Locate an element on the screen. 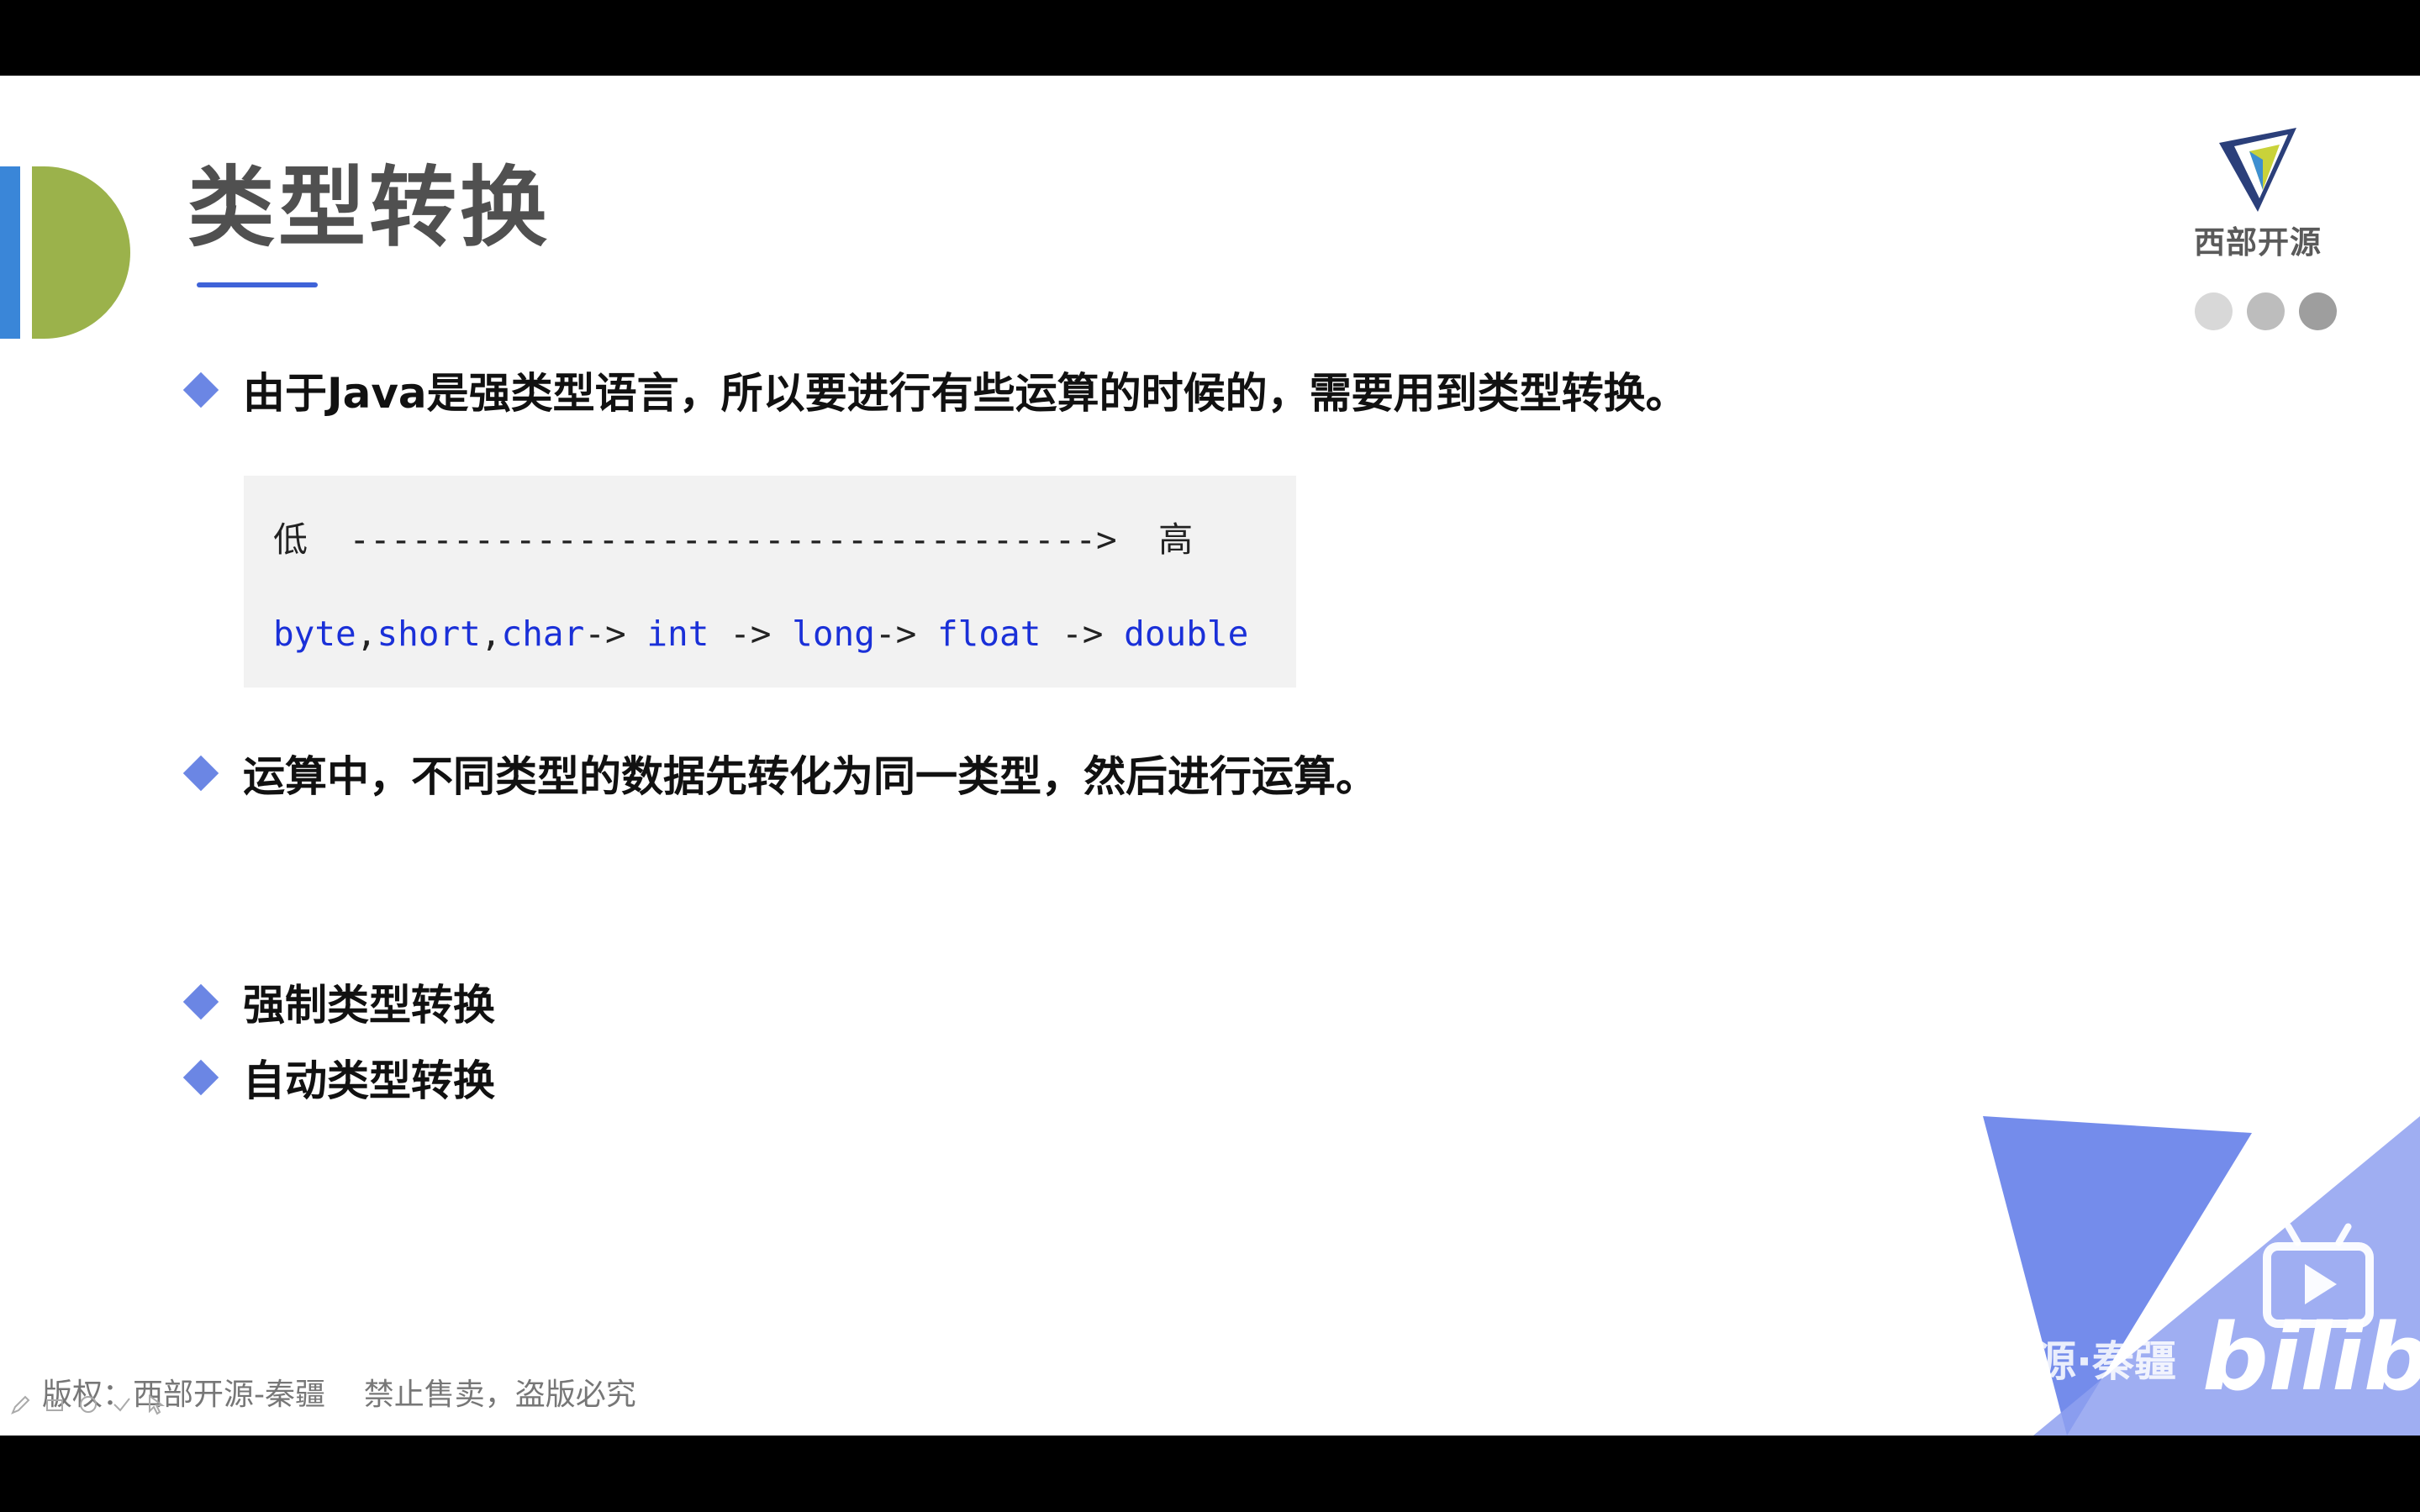  type-token: short is located at coordinates (429, 634).